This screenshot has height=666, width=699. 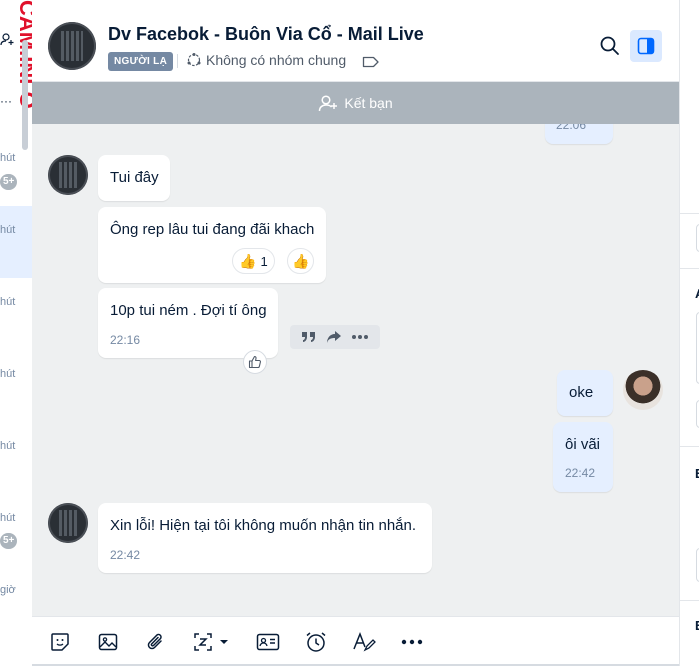 I want to click on contact-card-button, so click(x=268, y=642).